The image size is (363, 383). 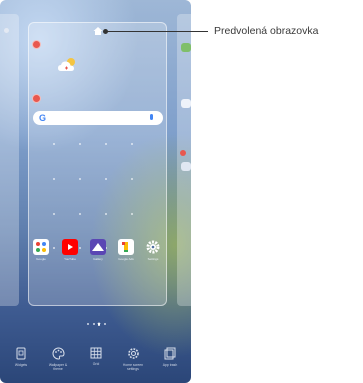 I want to click on home-icon, so click(x=98, y=31).